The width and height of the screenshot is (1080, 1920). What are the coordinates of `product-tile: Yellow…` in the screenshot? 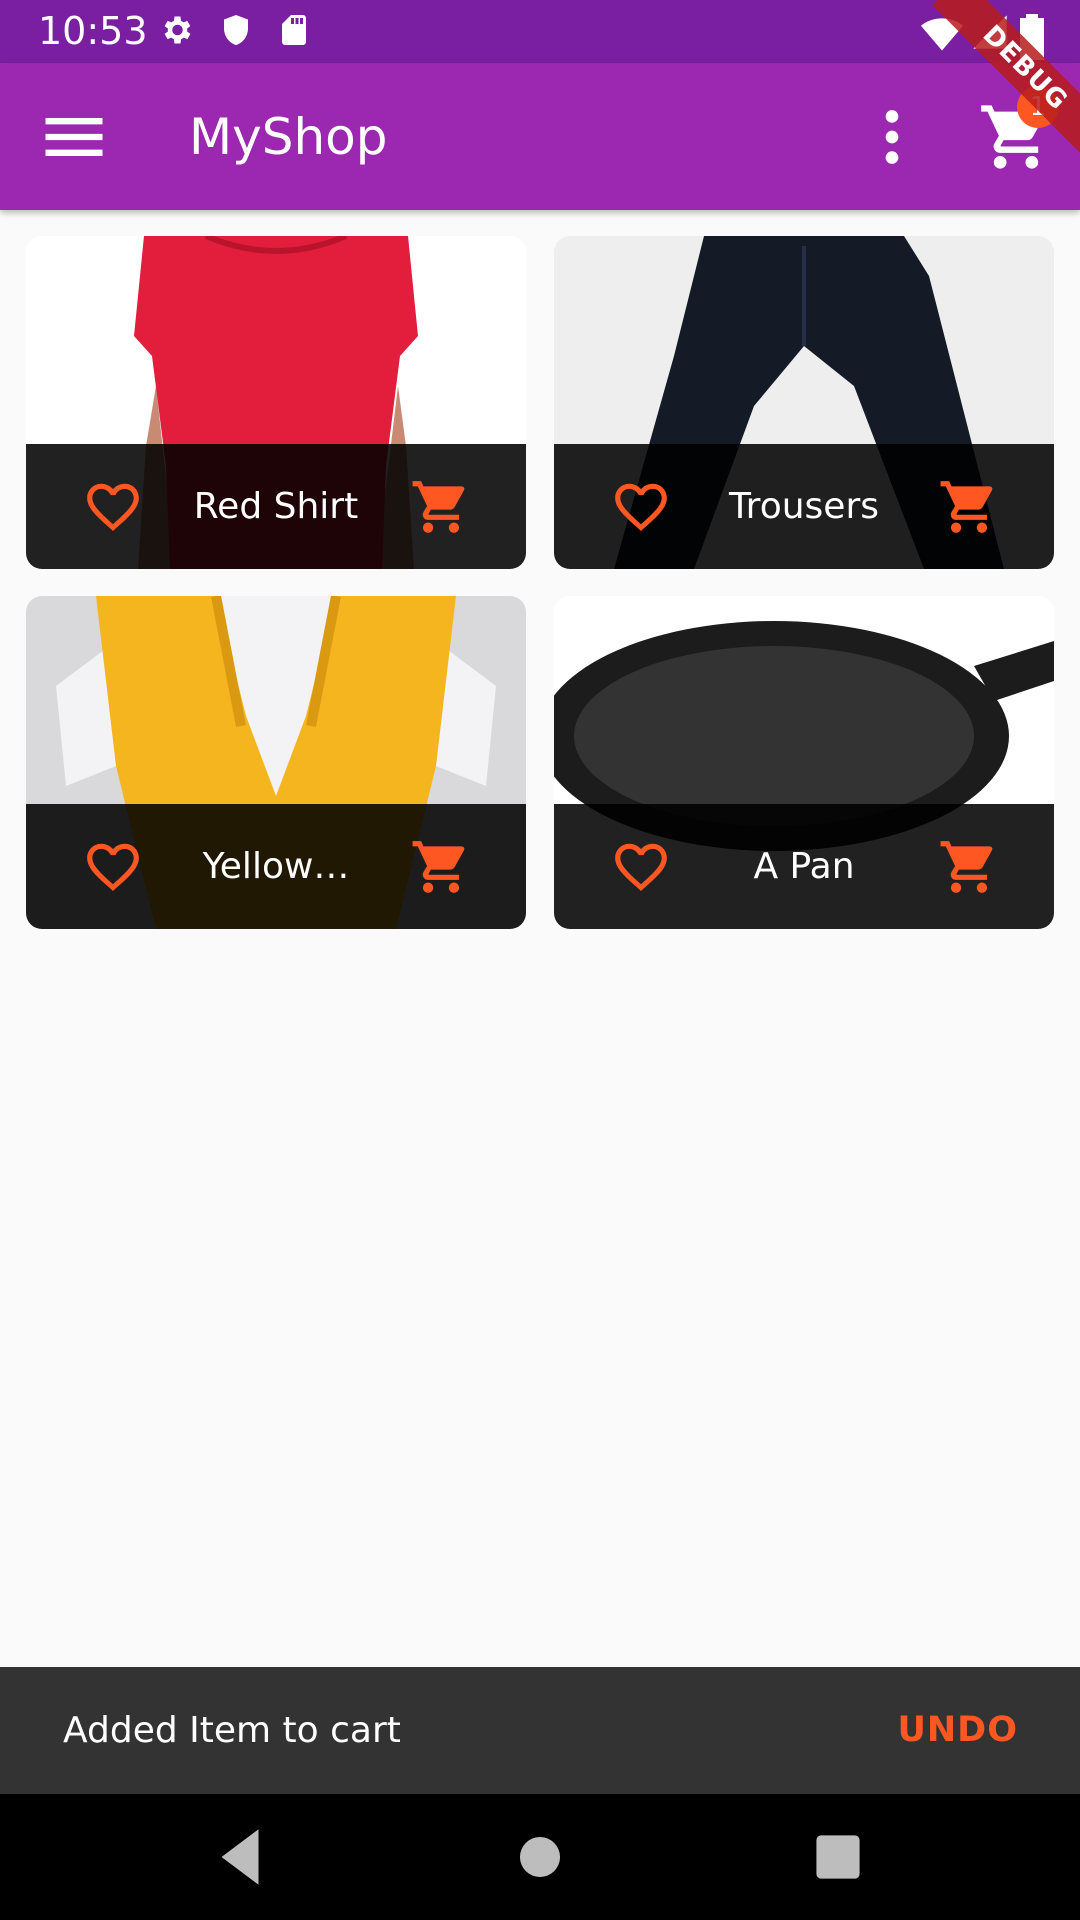 It's located at (276, 762).